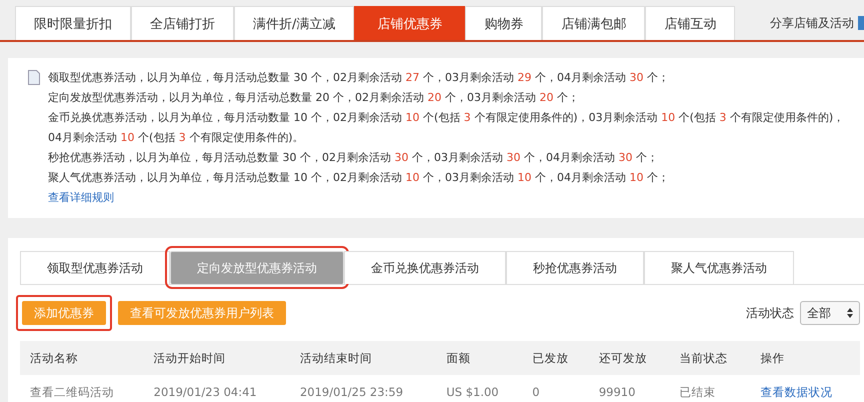  Describe the element at coordinates (410, 23) in the screenshot. I see `tab: 店铺优惠券` at that location.